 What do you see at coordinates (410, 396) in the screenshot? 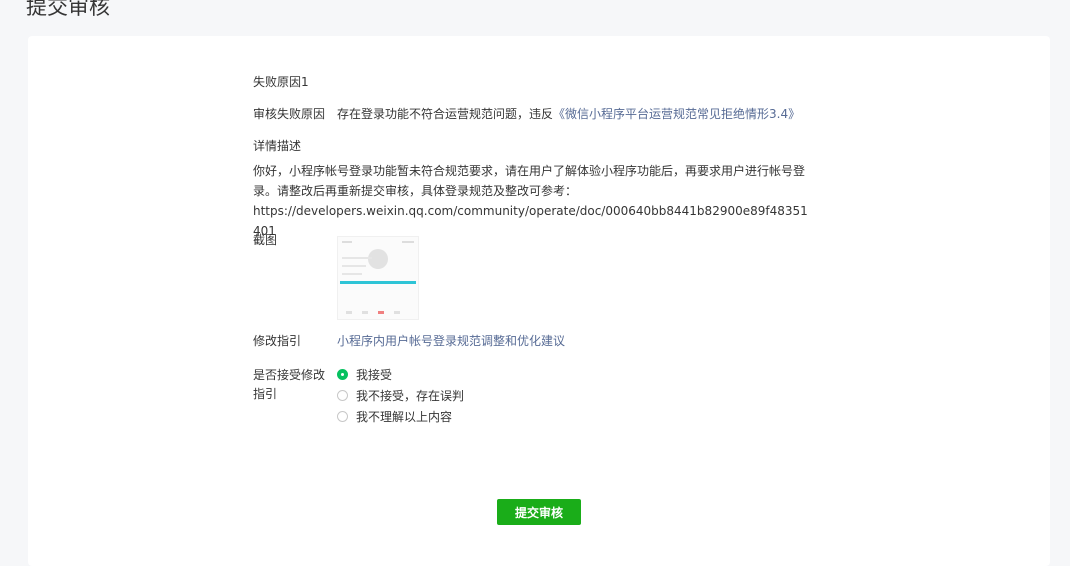
I see `option-label: 我不接受，存在误判` at bounding box center [410, 396].